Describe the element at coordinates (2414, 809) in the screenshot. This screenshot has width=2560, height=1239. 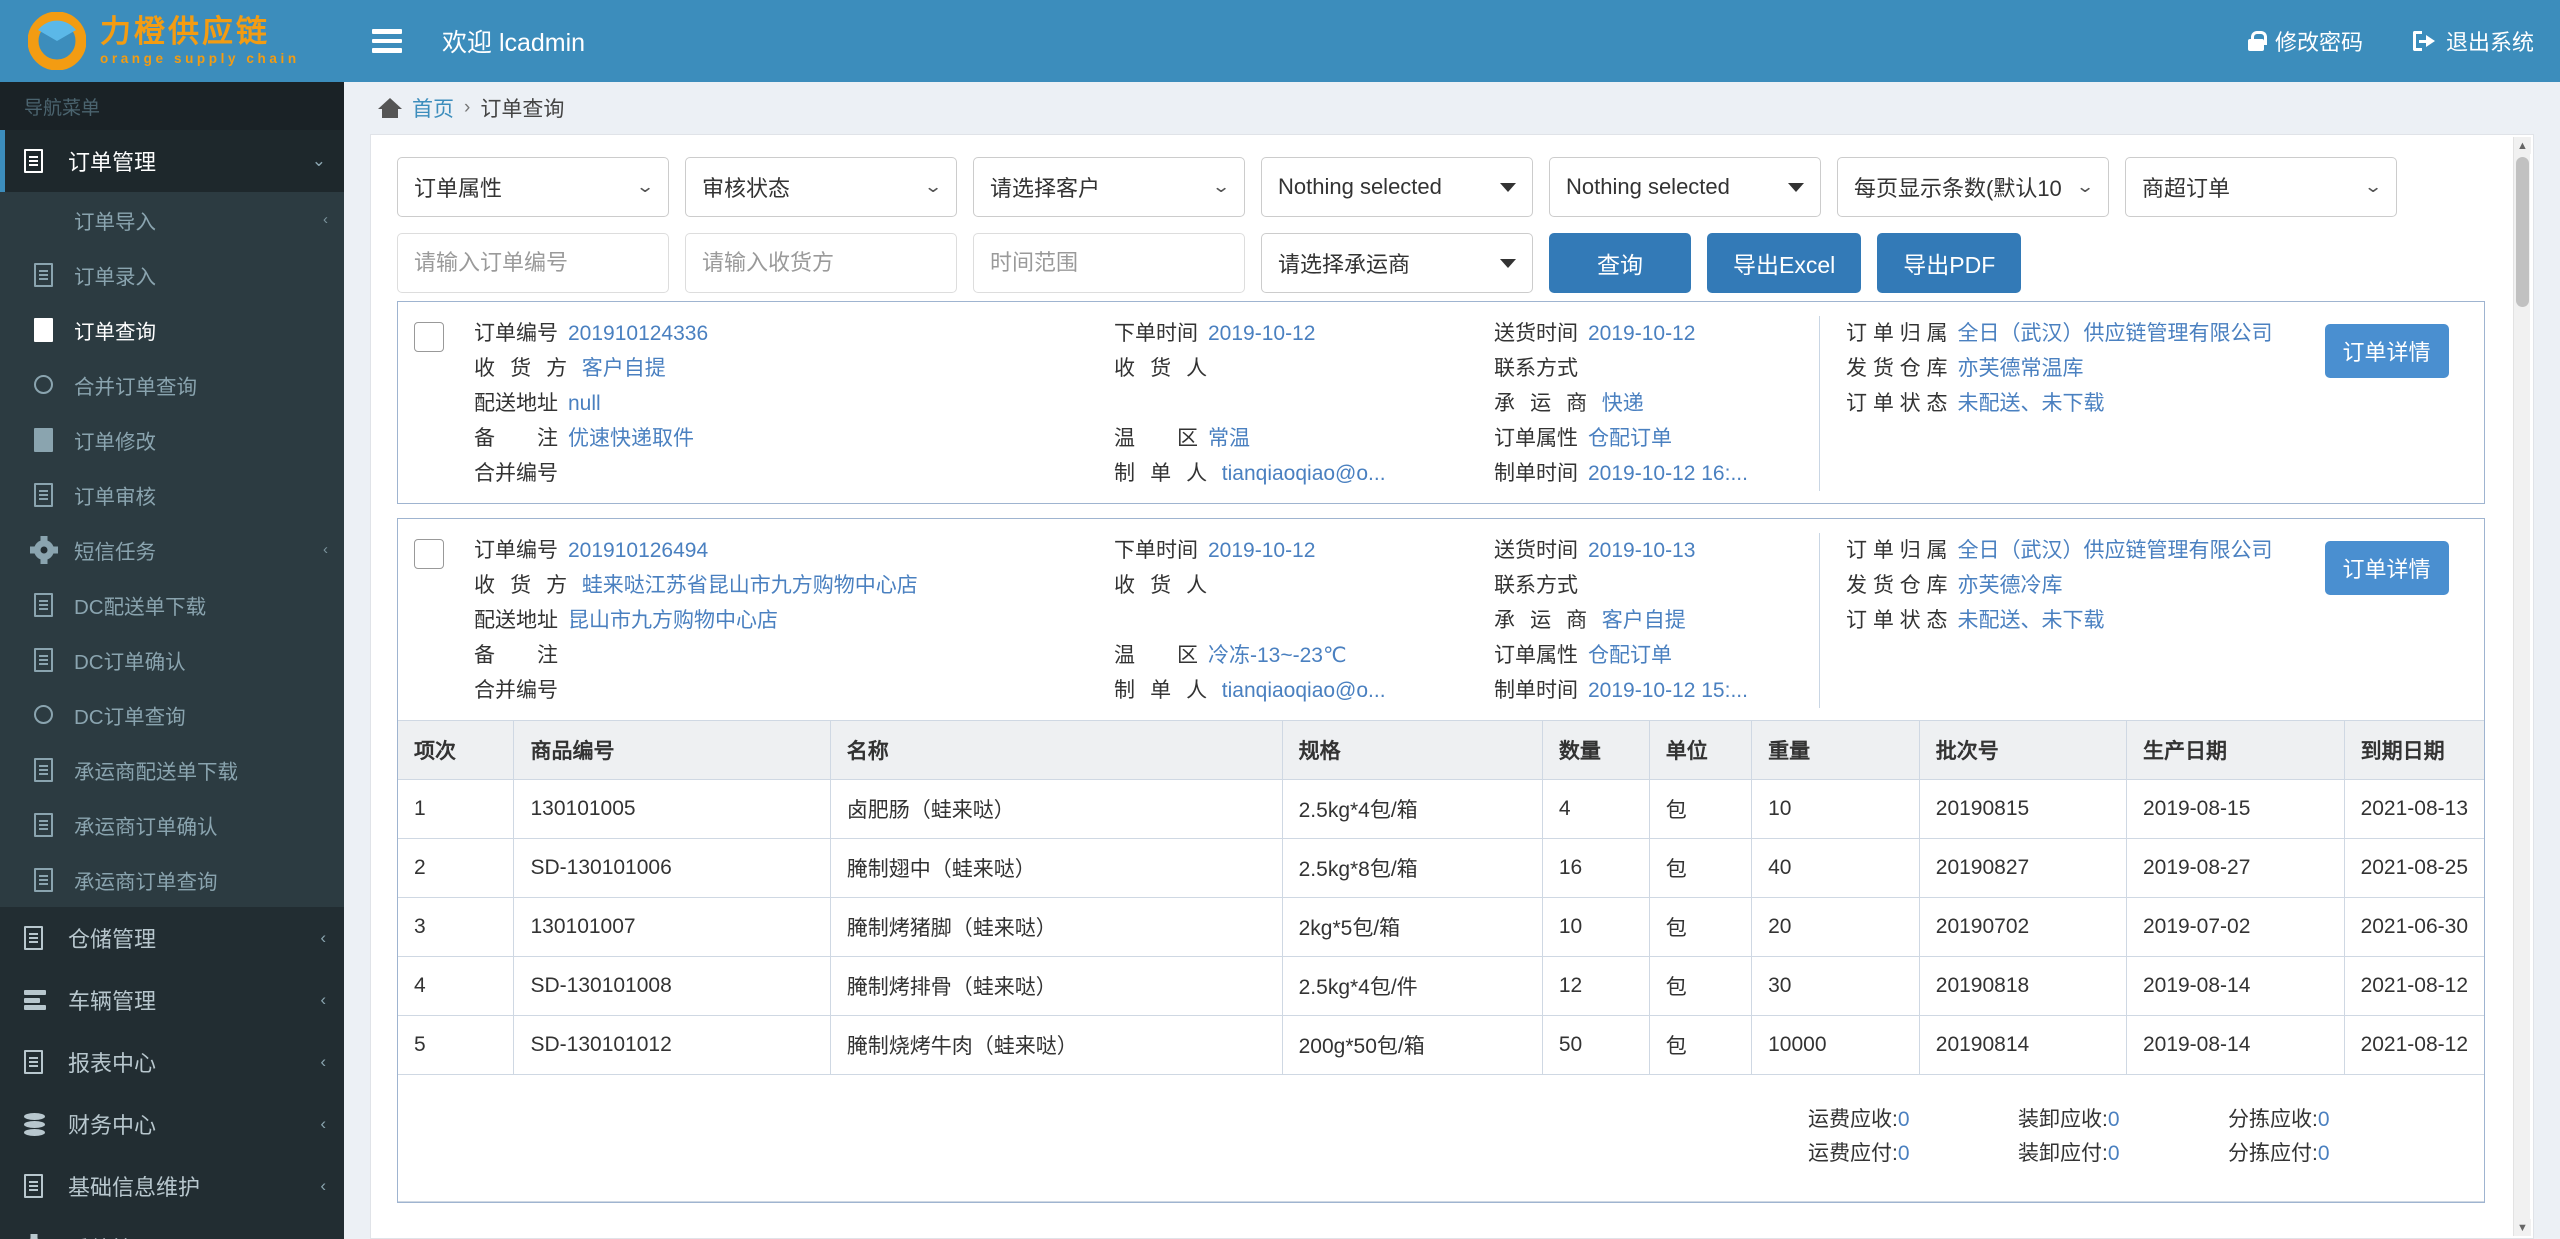
I see `cell-expiry-date: 2021-08-13` at that location.